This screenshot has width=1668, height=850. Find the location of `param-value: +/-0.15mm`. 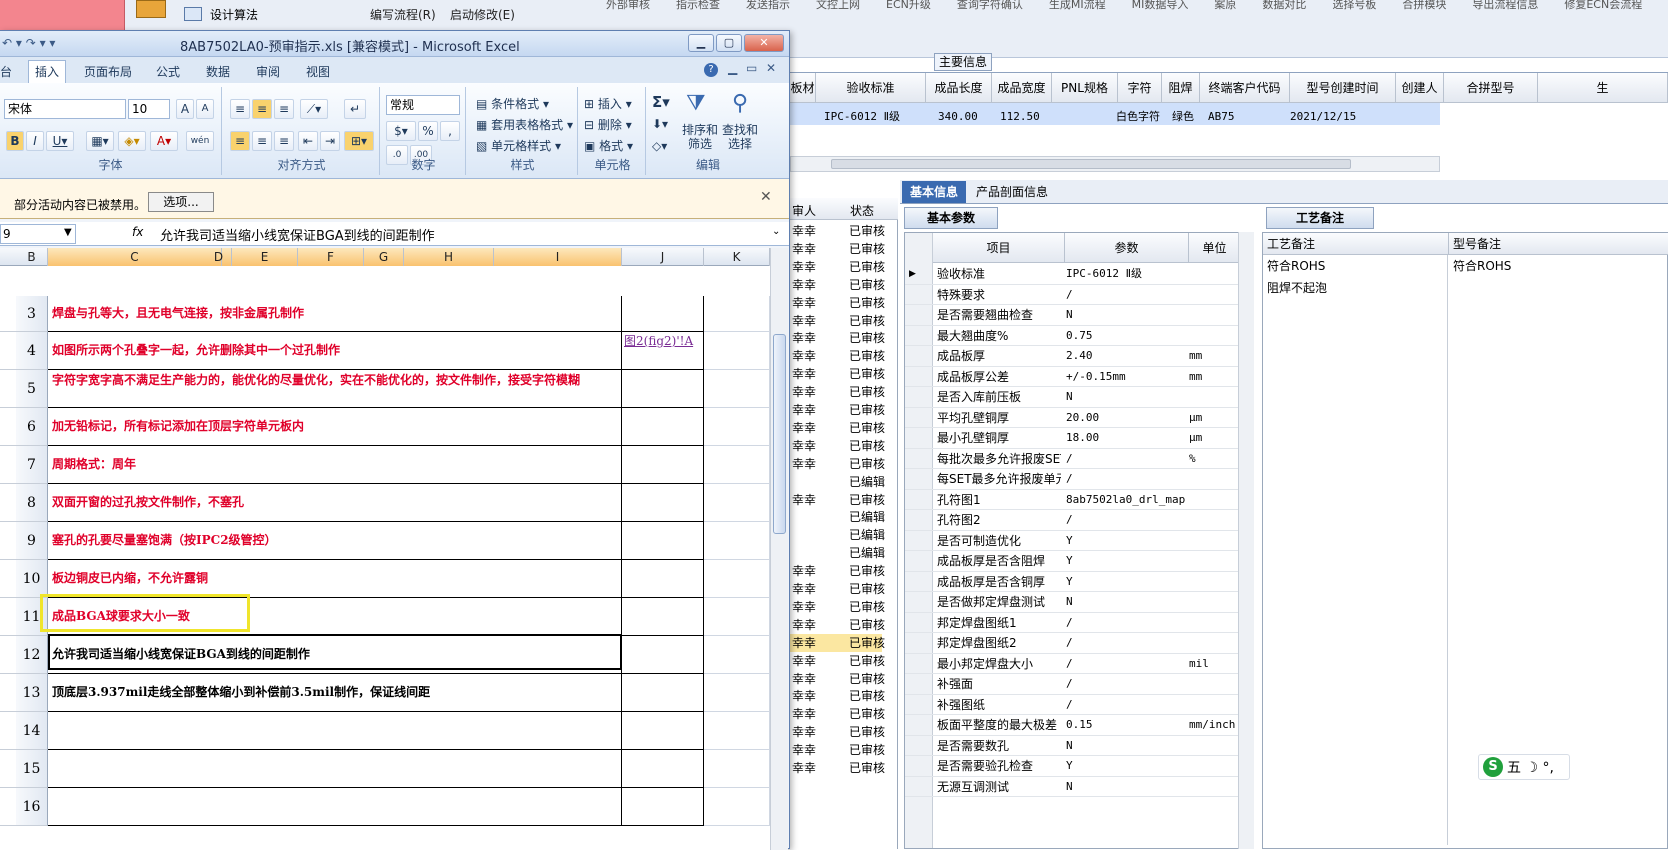

param-value: +/-0.15mm is located at coordinates (1126, 377).